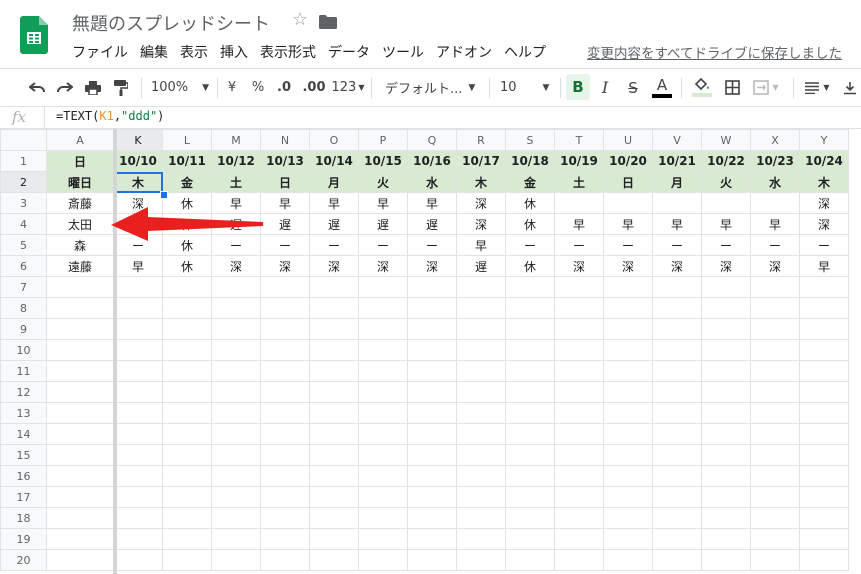  Describe the element at coordinates (80, 245) in the screenshot. I see `cell-a5: 森` at that location.